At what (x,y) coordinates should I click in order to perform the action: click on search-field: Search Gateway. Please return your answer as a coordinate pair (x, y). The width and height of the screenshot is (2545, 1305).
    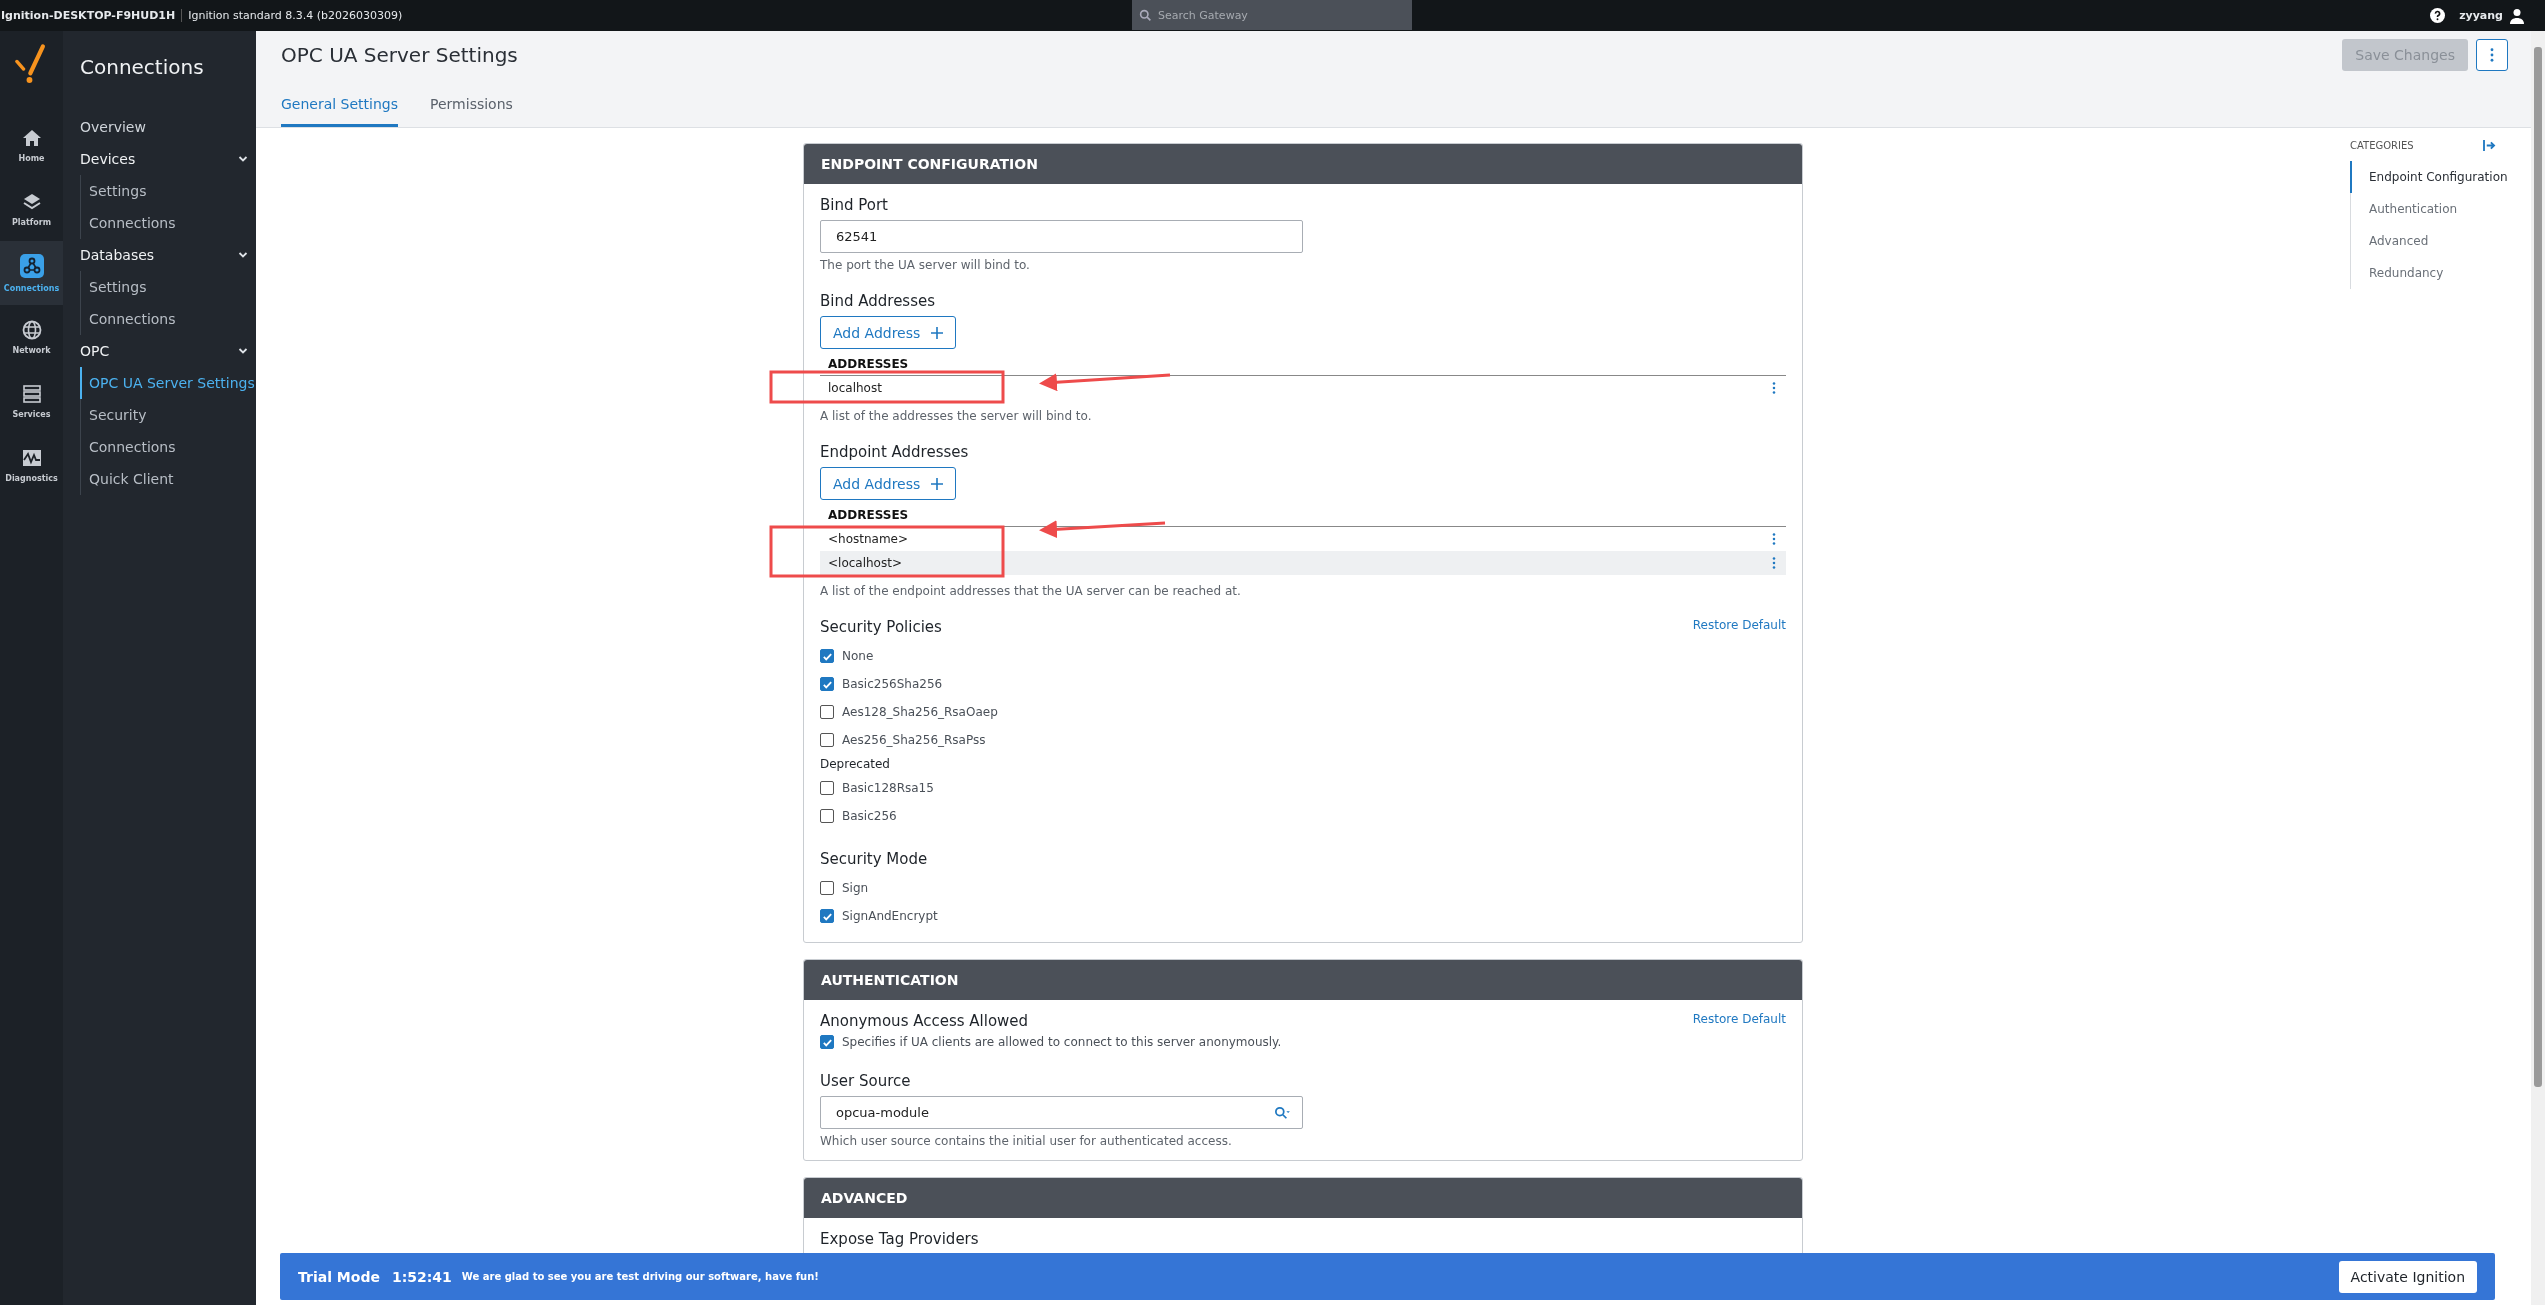
    Looking at the image, I should click on (1272, 15).